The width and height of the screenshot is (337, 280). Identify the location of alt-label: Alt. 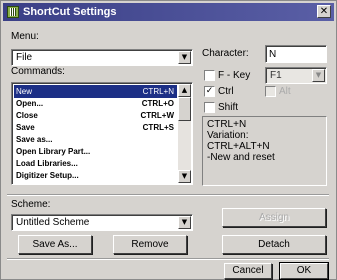
(285, 91).